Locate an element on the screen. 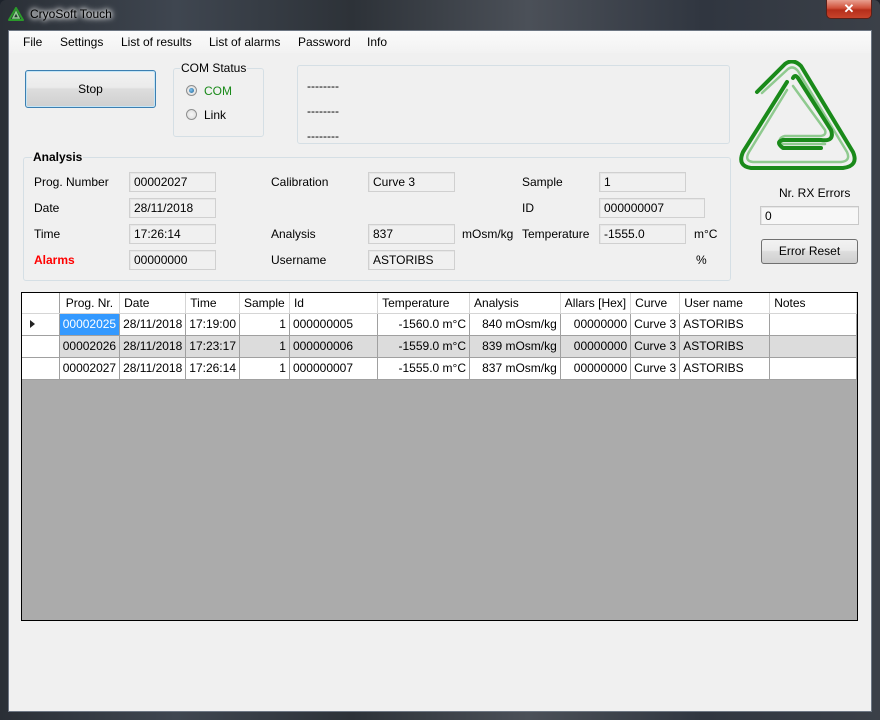 The image size is (880, 720). sample-field: 1 is located at coordinates (642, 182).